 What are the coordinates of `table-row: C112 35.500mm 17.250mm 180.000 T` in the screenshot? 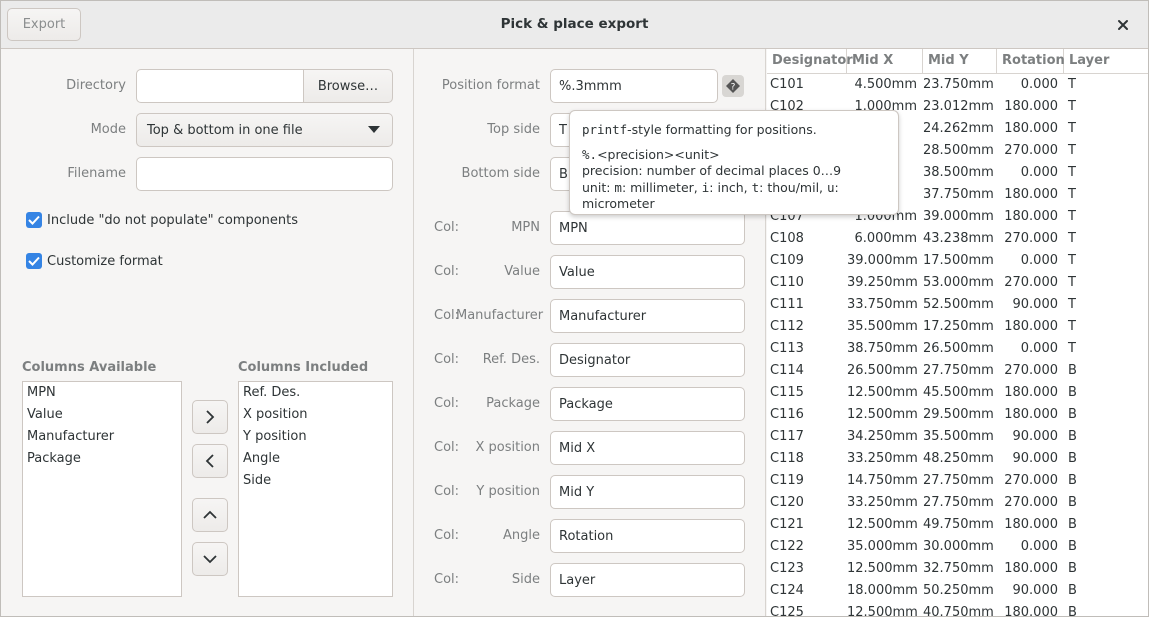 It's located at (957, 327).